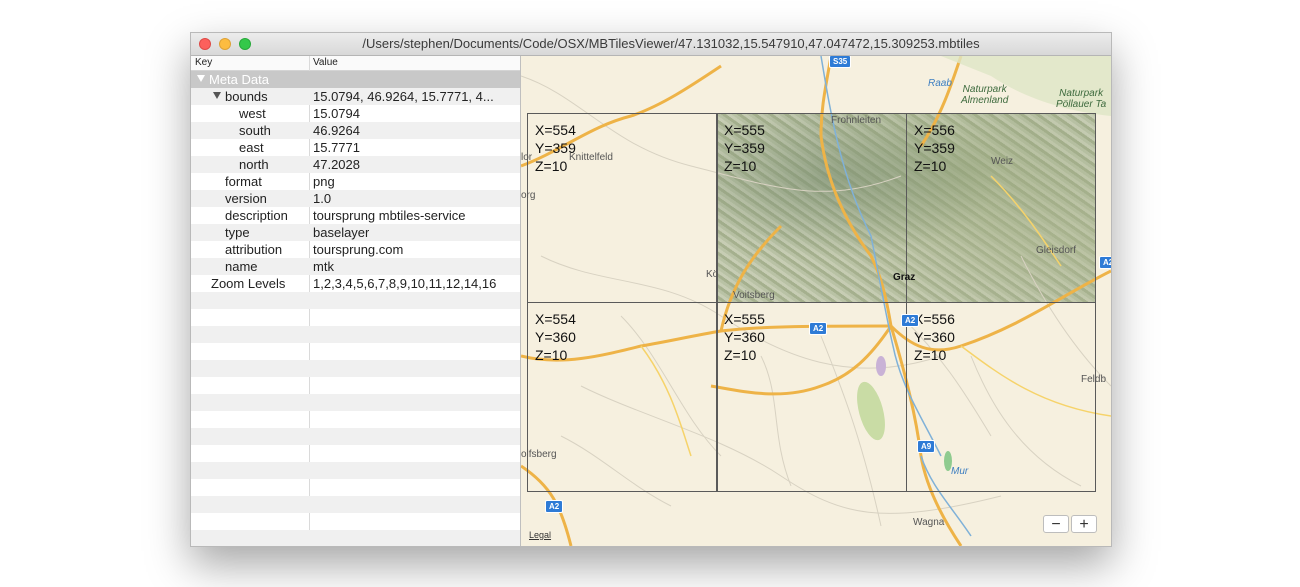 The image size is (1300, 587). I want to click on outline-header: Key Value, so click(355, 63).